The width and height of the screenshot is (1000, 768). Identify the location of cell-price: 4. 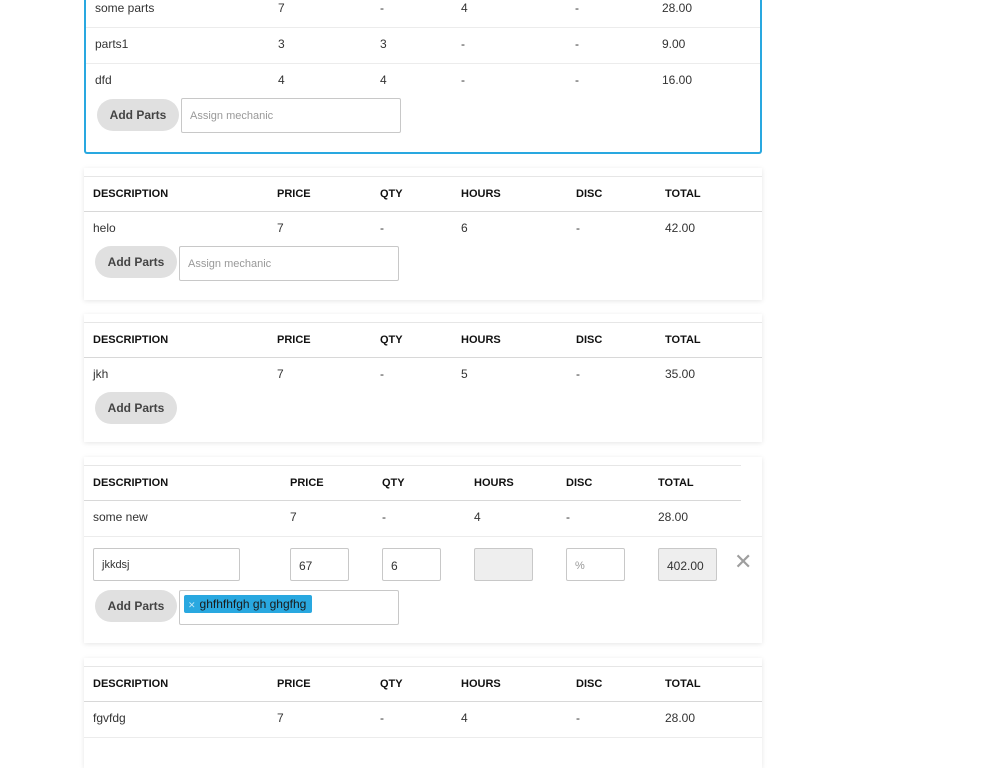
(281, 80).